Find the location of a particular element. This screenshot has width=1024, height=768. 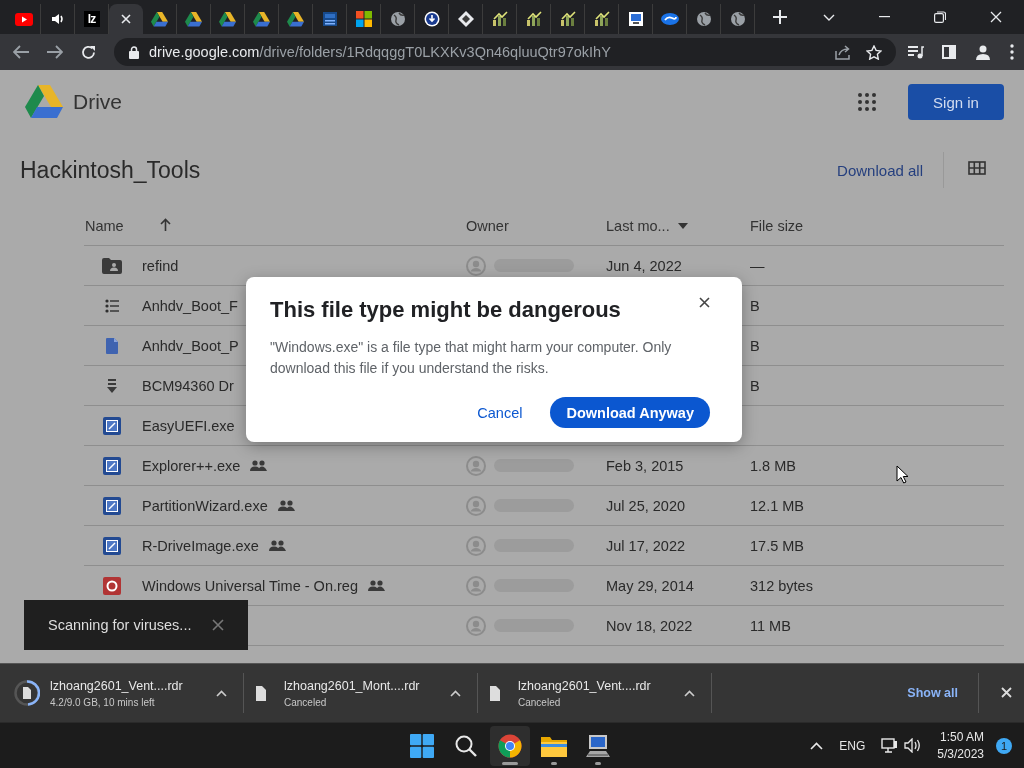

download-file-name: lzhoang2601_Vent....rdr is located at coordinates (117, 685).